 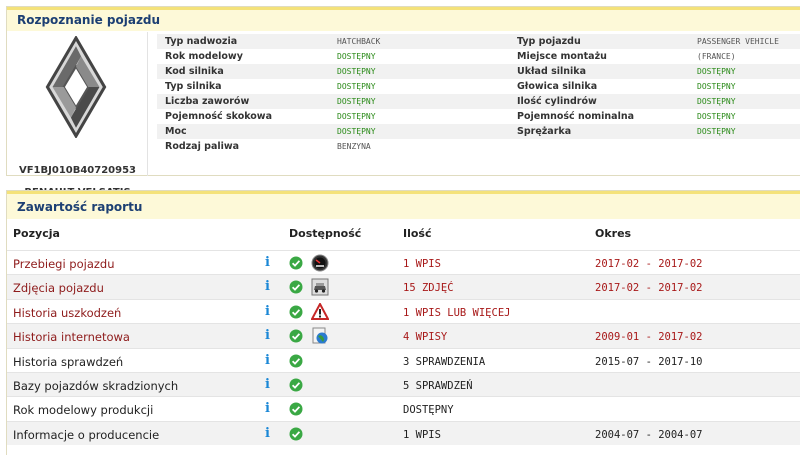 I want to click on row-name: Historia sprawdzeń, so click(x=68, y=362).